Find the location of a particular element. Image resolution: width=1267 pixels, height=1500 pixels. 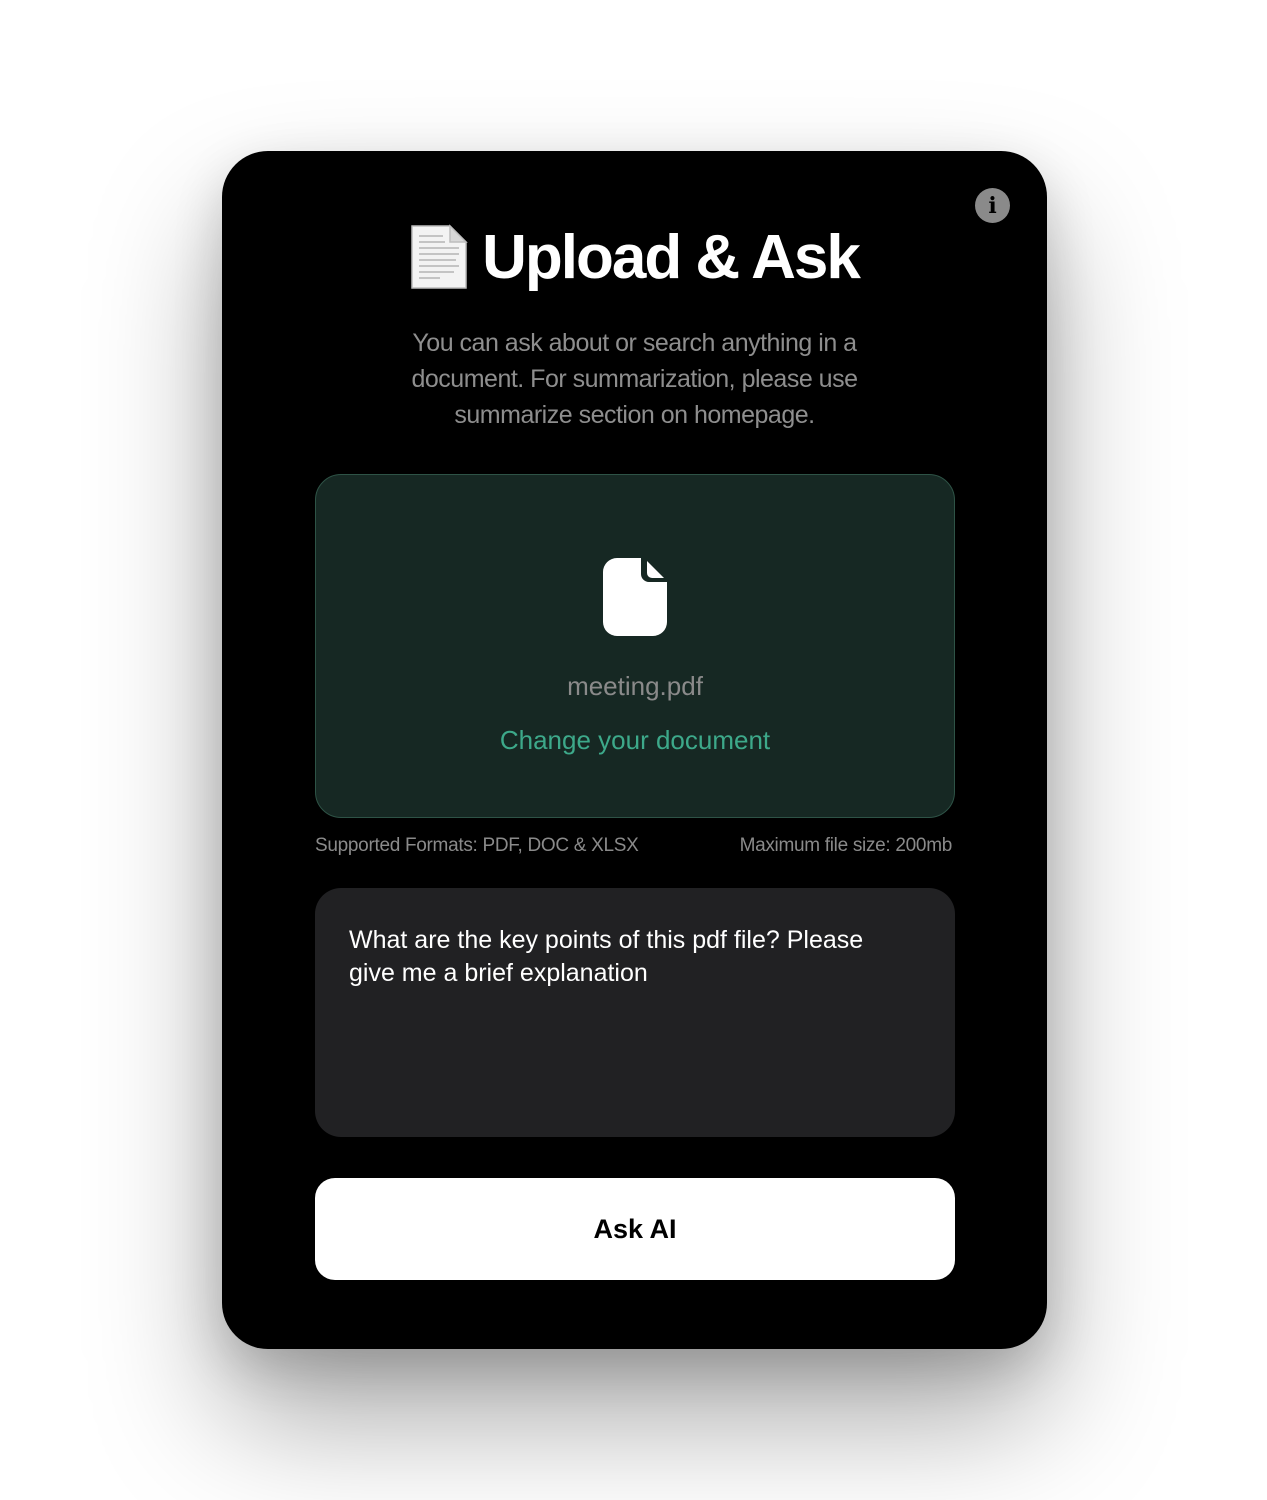

ask-ai-label: Ask AI is located at coordinates (635, 1228).